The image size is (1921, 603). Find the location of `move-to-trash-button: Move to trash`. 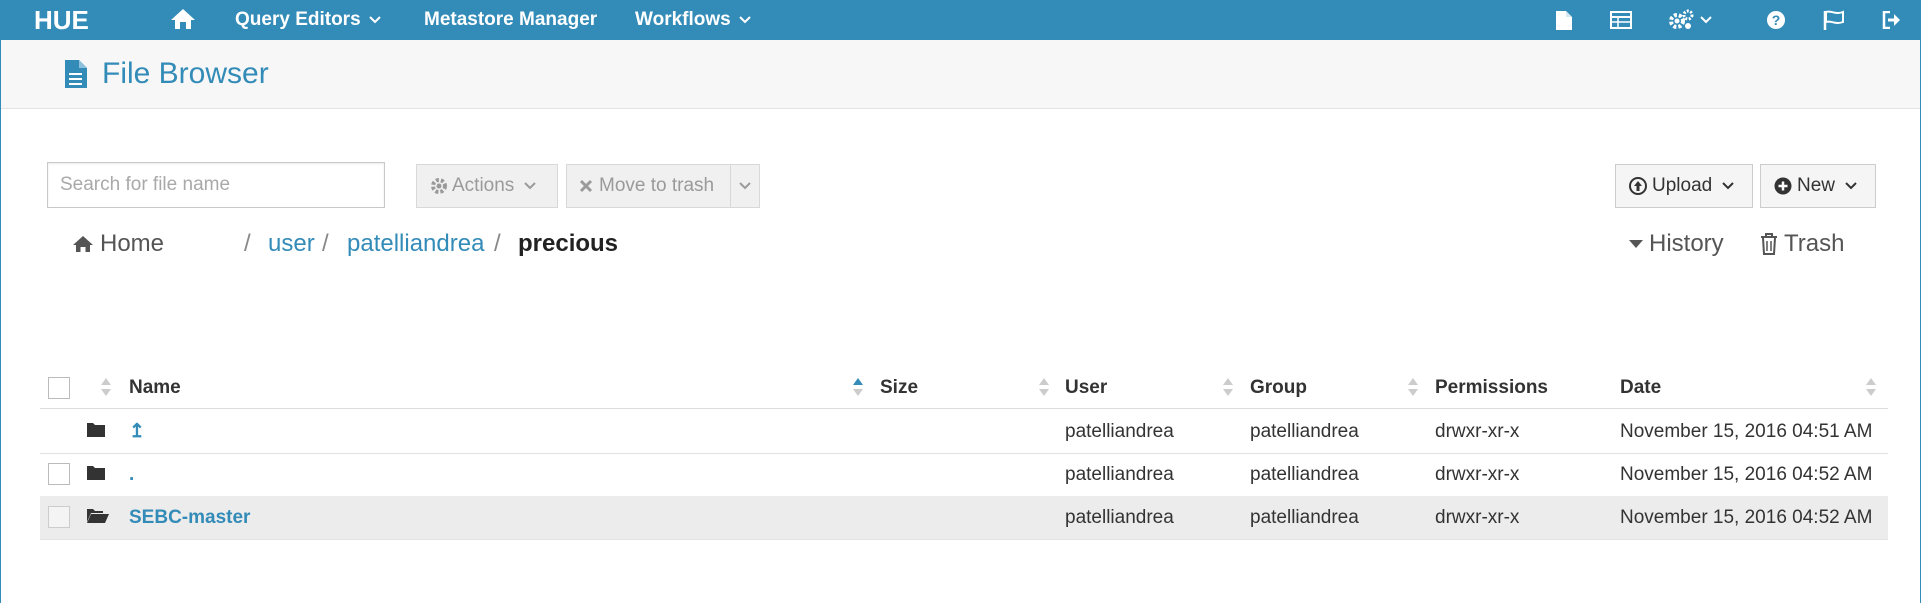

move-to-trash-button: Move to trash is located at coordinates (648, 186).